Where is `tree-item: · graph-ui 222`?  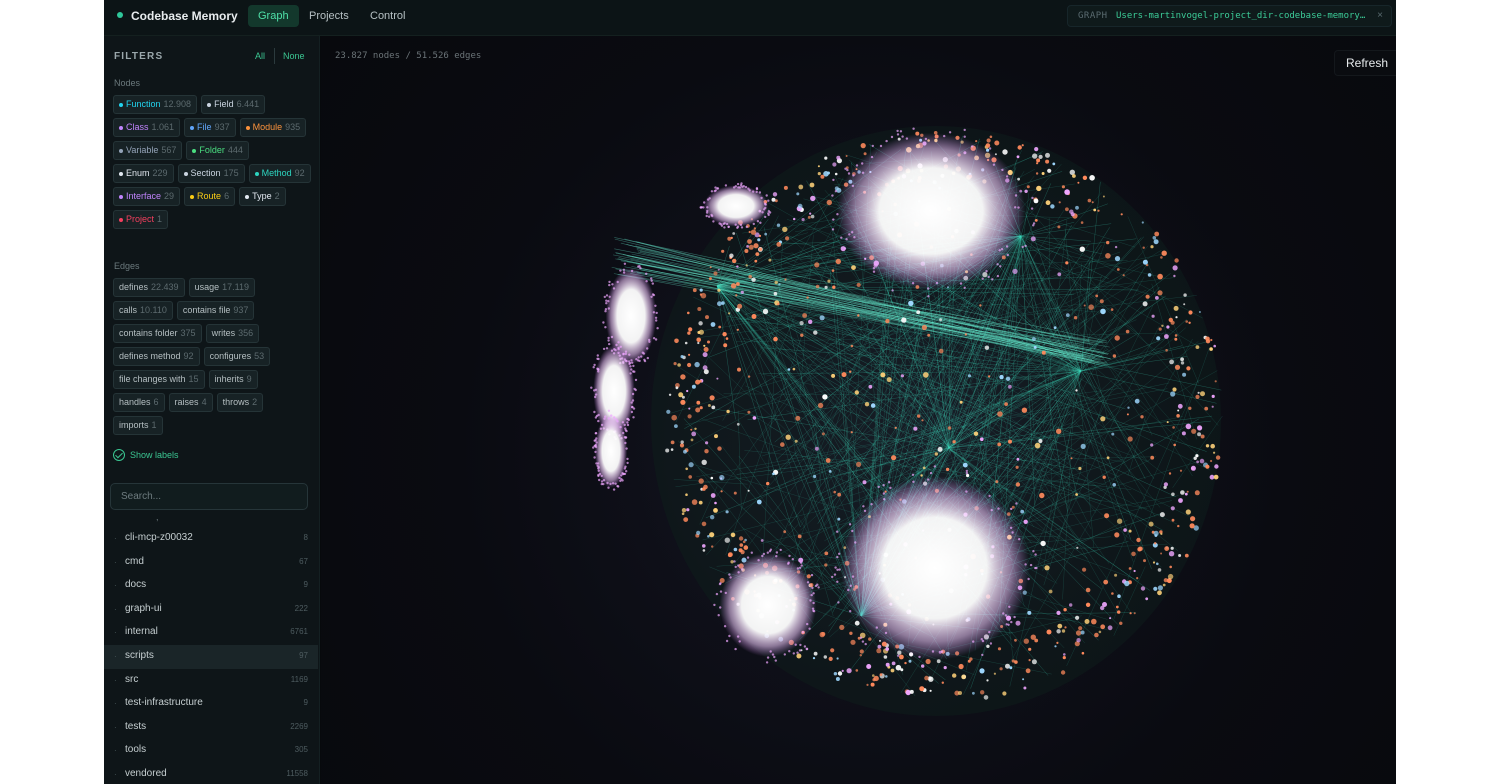
tree-item: · graph-ui 222 is located at coordinates (211, 610).